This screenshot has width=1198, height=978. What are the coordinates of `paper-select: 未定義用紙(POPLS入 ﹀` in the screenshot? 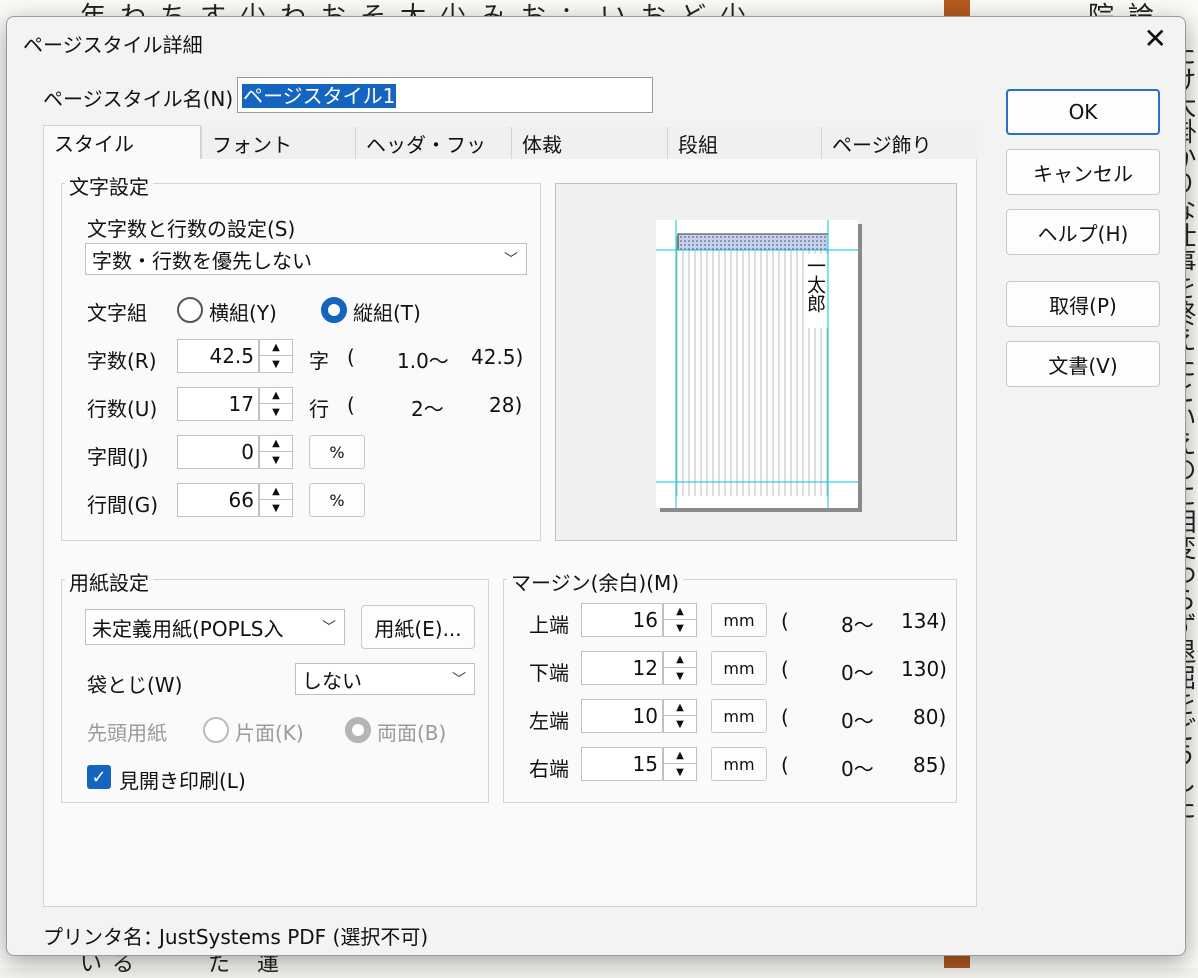 It's located at (215, 627).